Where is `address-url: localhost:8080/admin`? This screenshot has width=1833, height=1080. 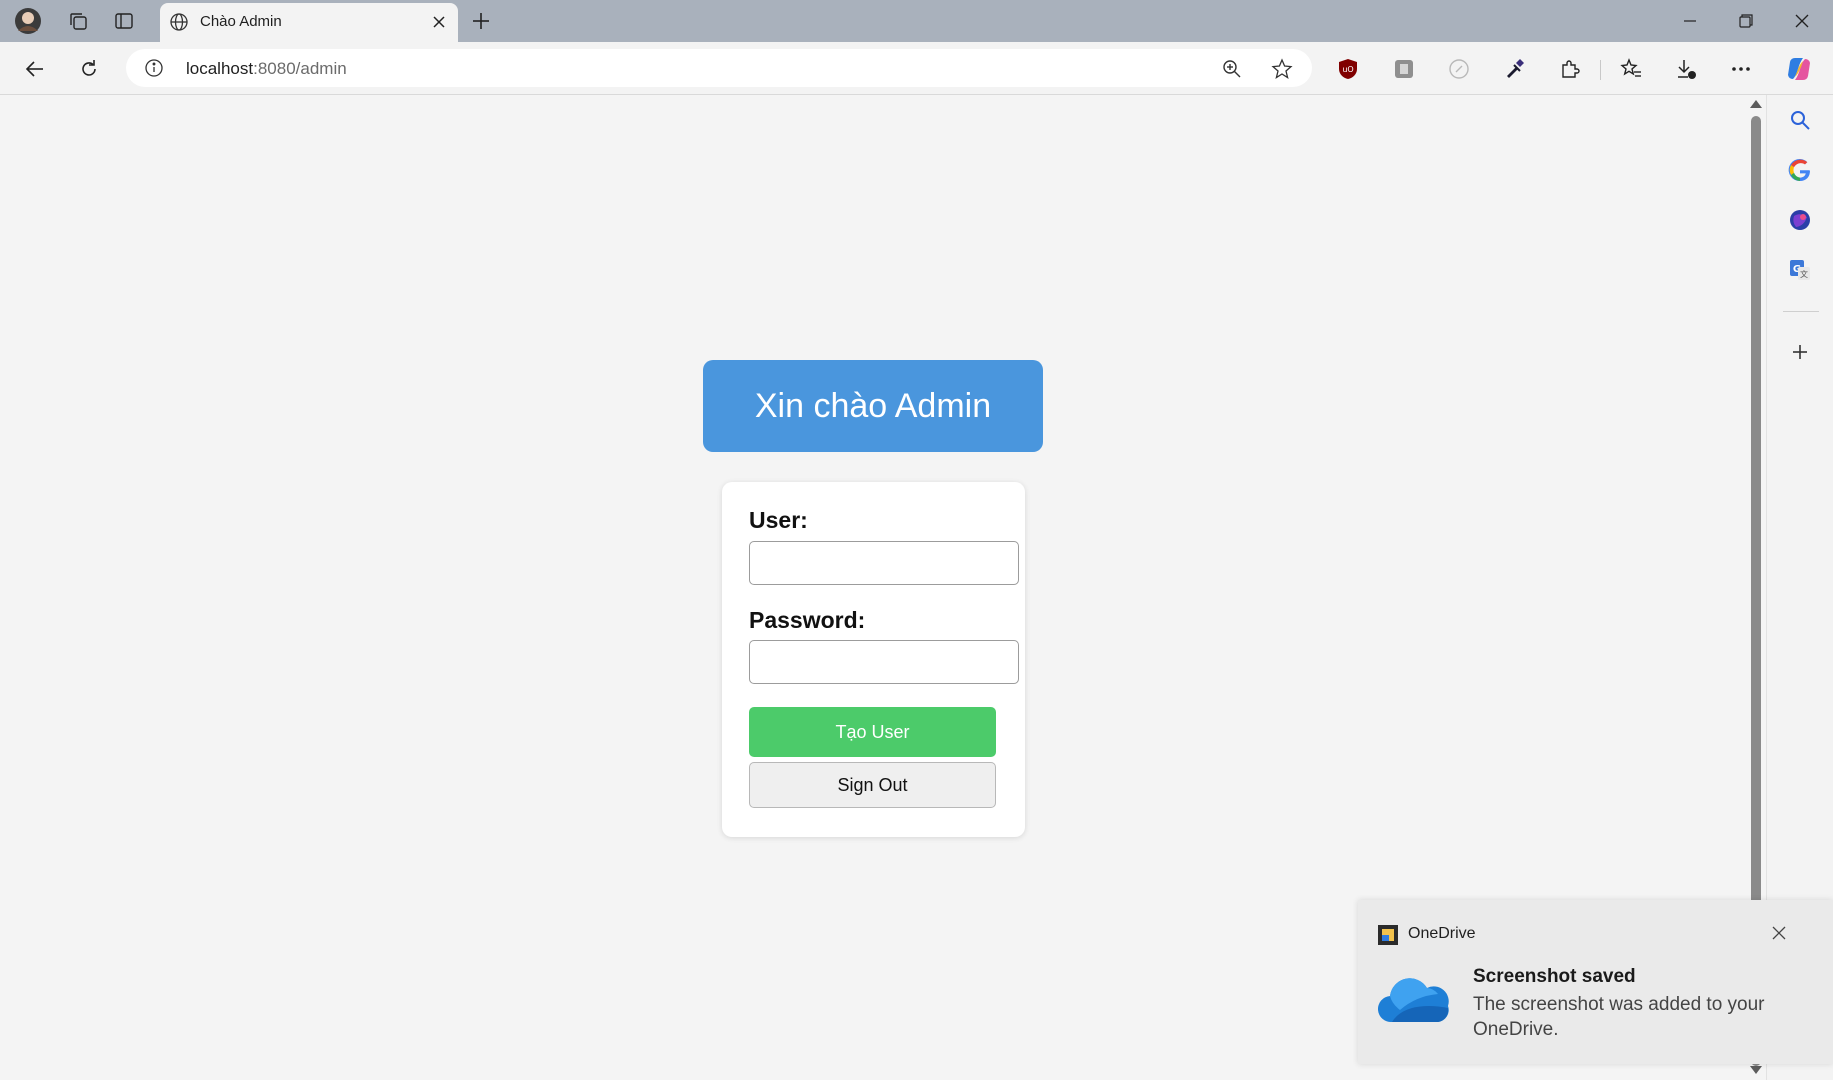 address-url: localhost:8080/admin is located at coordinates (266, 69).